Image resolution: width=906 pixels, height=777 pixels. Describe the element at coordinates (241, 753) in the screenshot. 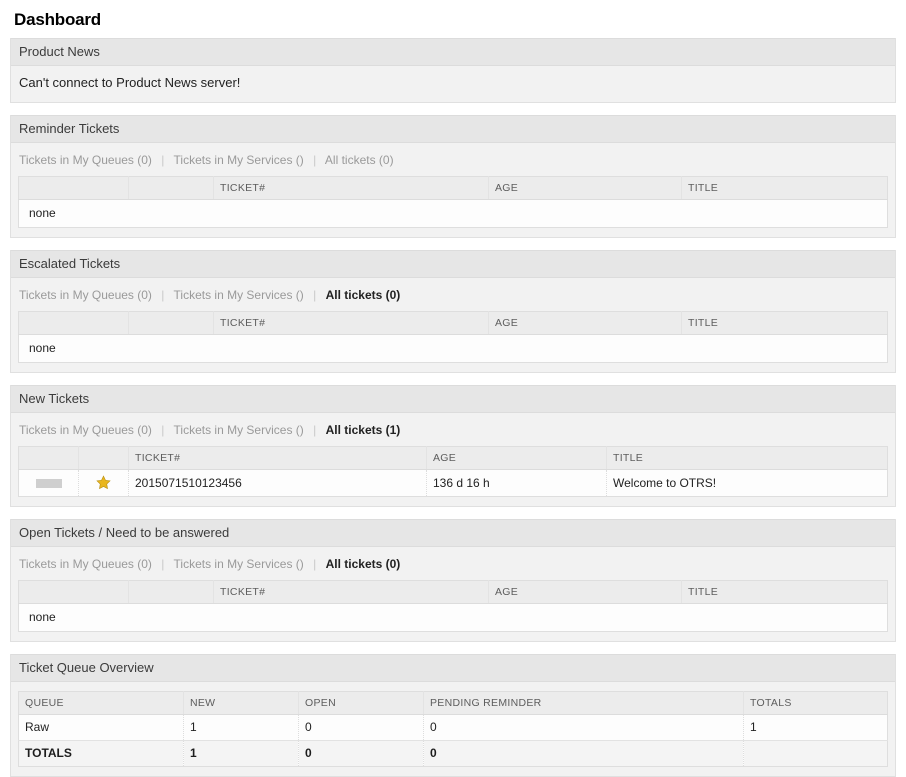

I see `totals-new-cell: 1` at that location.